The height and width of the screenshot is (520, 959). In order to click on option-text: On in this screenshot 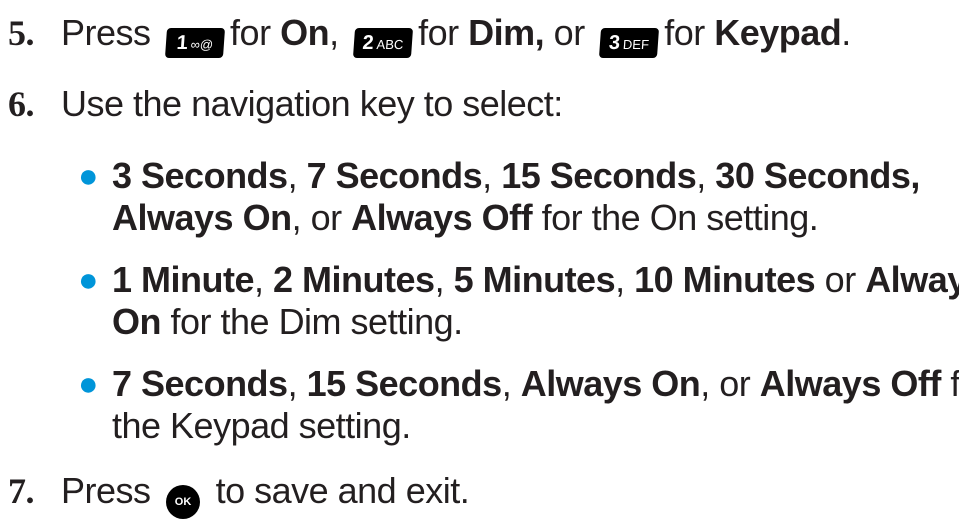, I will do `click(137, 321)`.